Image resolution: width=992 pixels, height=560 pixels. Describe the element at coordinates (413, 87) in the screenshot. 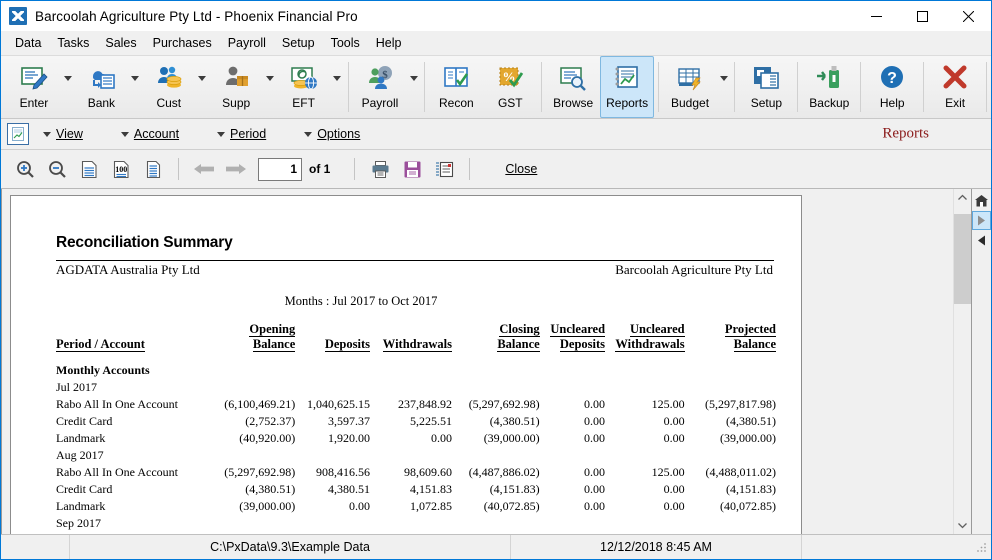

I see `toolbar-dropdown-payroll` at that location.